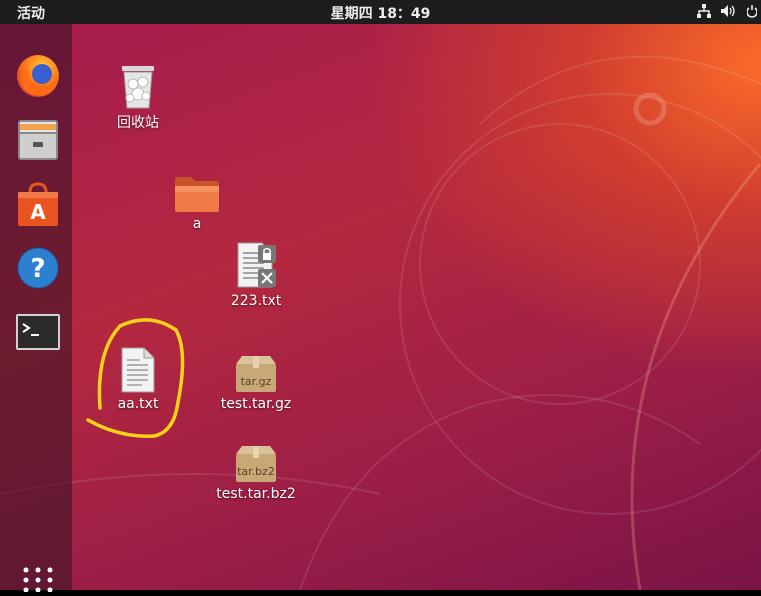 The image size is (761, 596). I want to click on highlight-annotation, so click(135, 378).